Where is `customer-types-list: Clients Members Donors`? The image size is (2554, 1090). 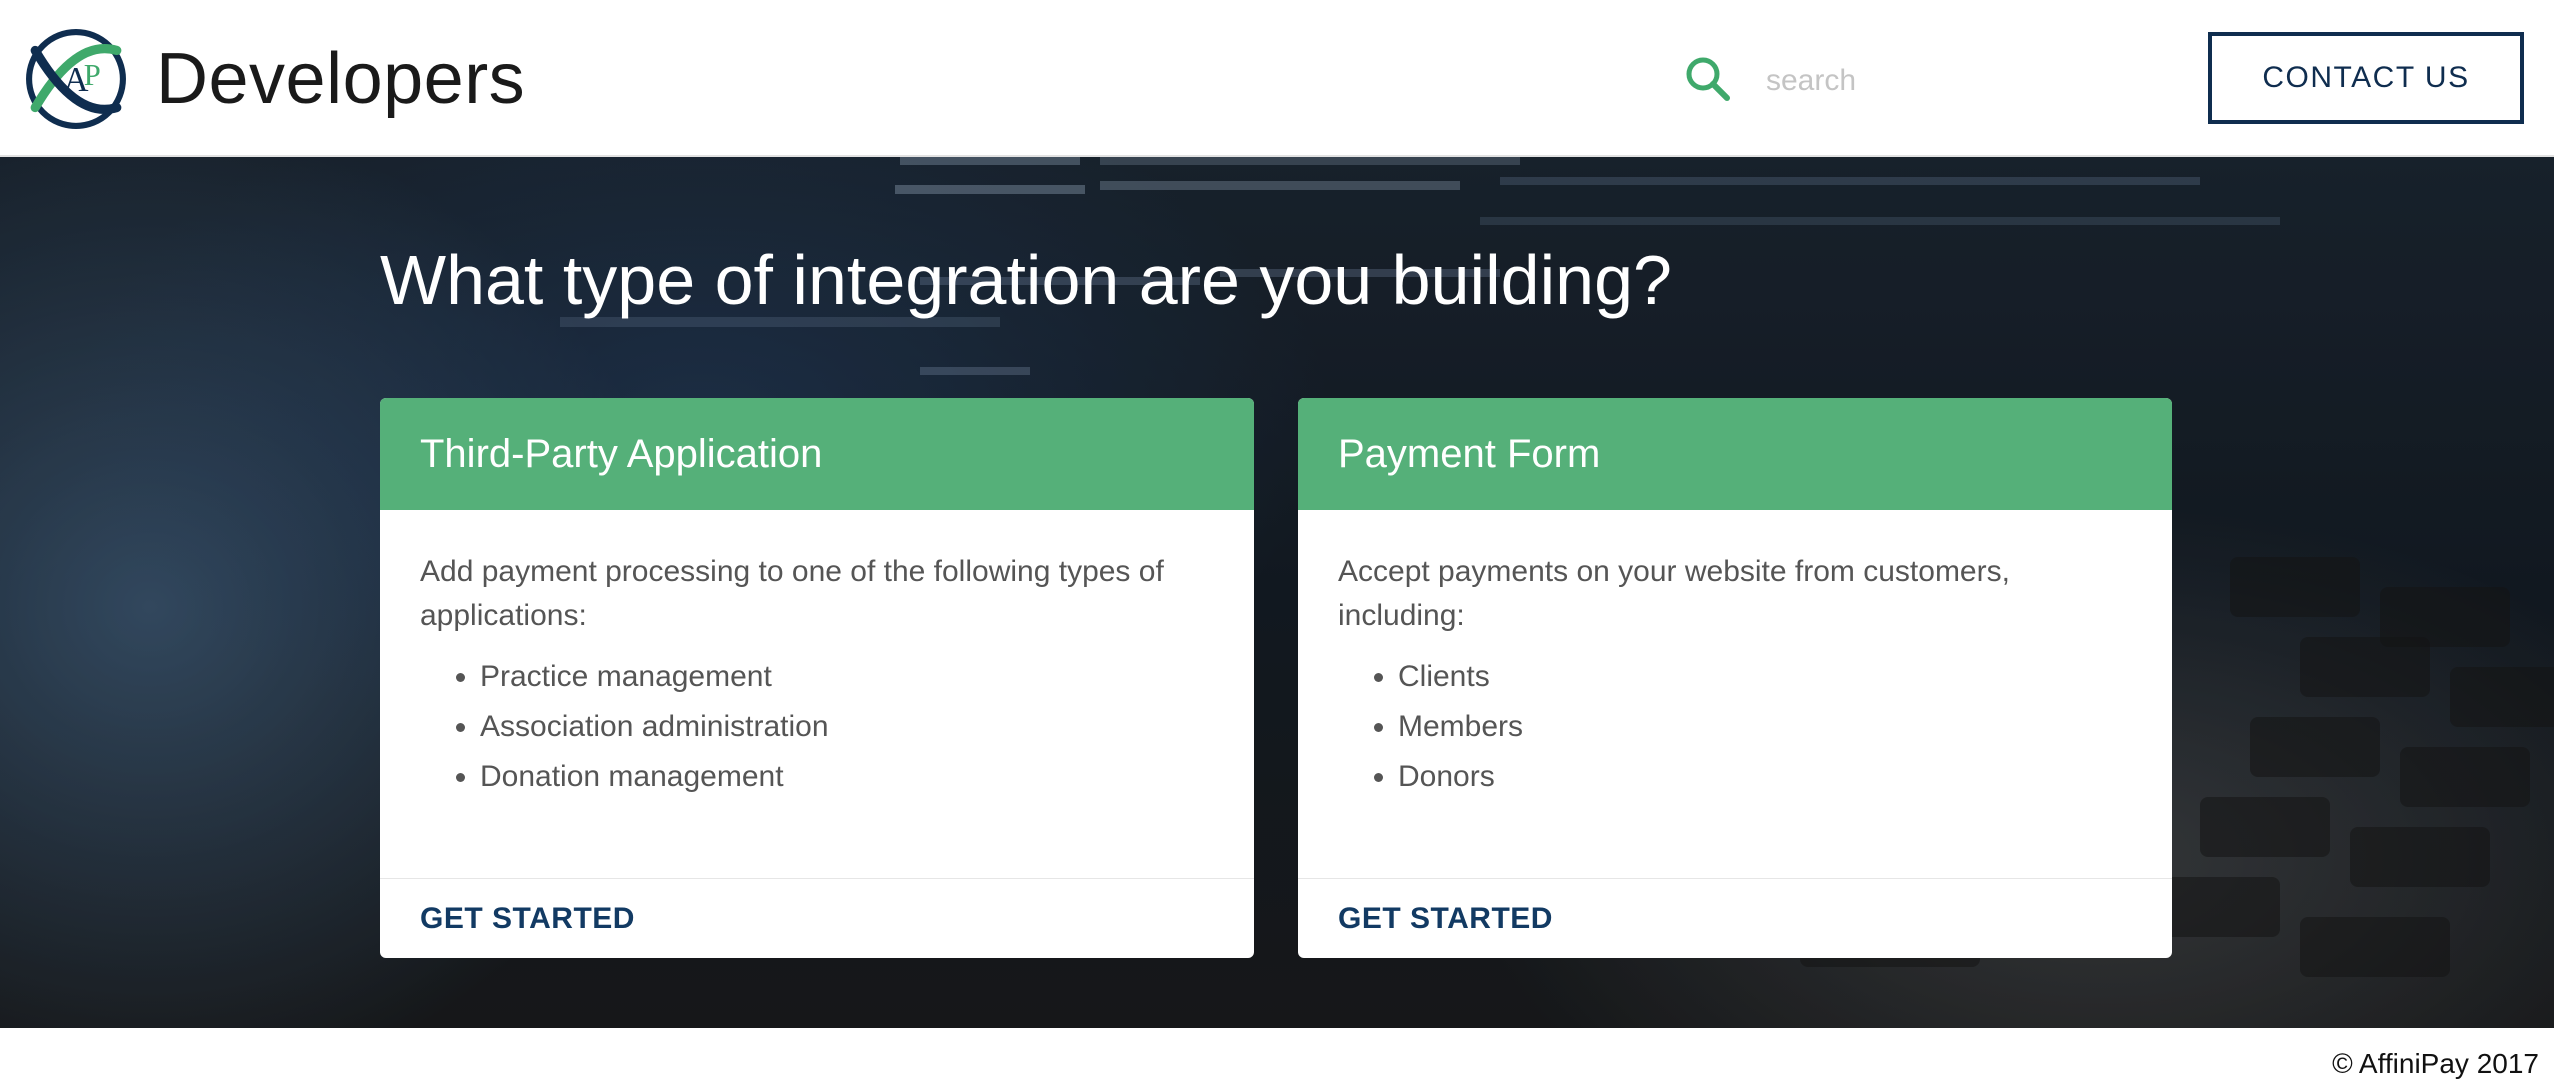 customer-types-list: Clients Members Donors is located at coordinates (1735, 727).